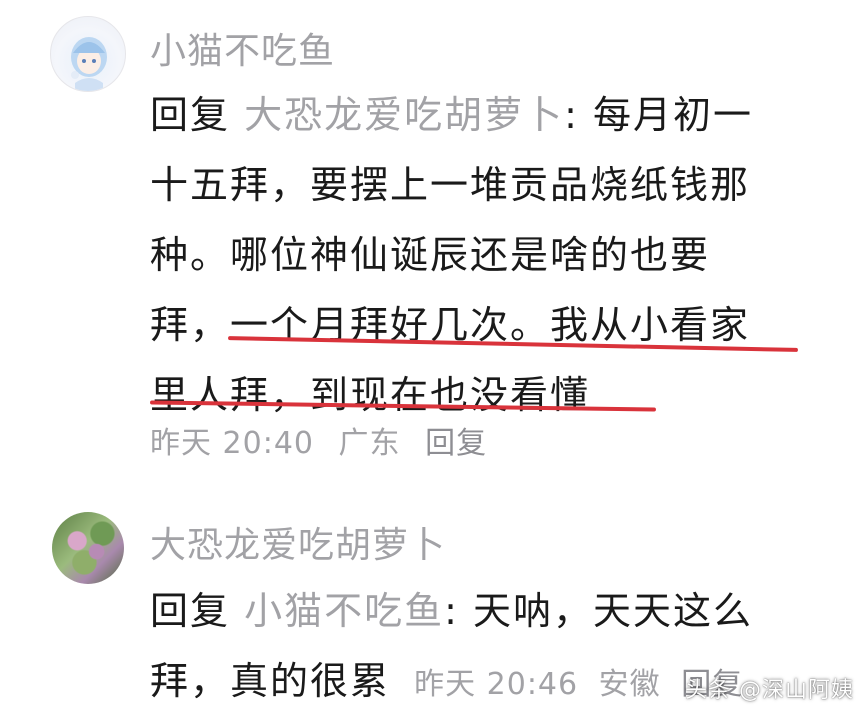 The width and height of the screenshot is (864, 712). I want to click on comment-time: 昨天 20:40, so click(232, 443).